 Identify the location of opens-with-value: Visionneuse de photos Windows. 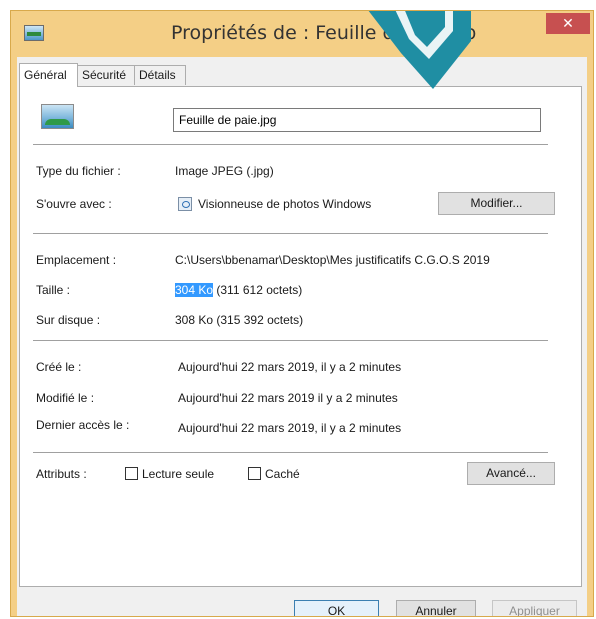
(274, 204).